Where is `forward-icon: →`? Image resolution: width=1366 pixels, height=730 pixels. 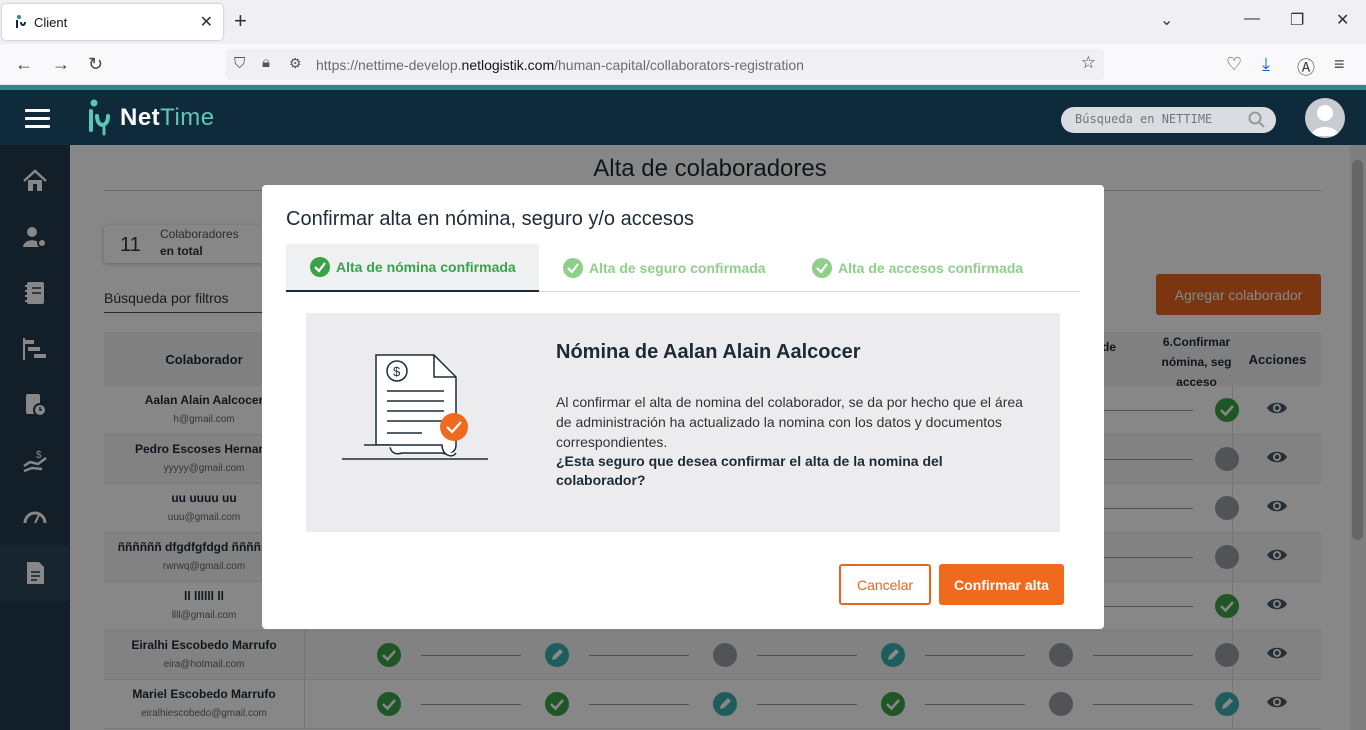 forward-icon: → is located at coordinates (61, 64).